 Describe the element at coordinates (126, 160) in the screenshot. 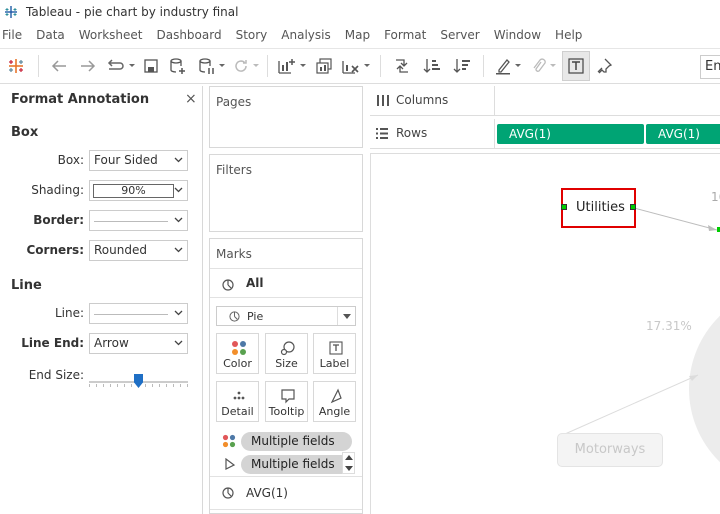

I see `box-value: Four Sided` at that location.